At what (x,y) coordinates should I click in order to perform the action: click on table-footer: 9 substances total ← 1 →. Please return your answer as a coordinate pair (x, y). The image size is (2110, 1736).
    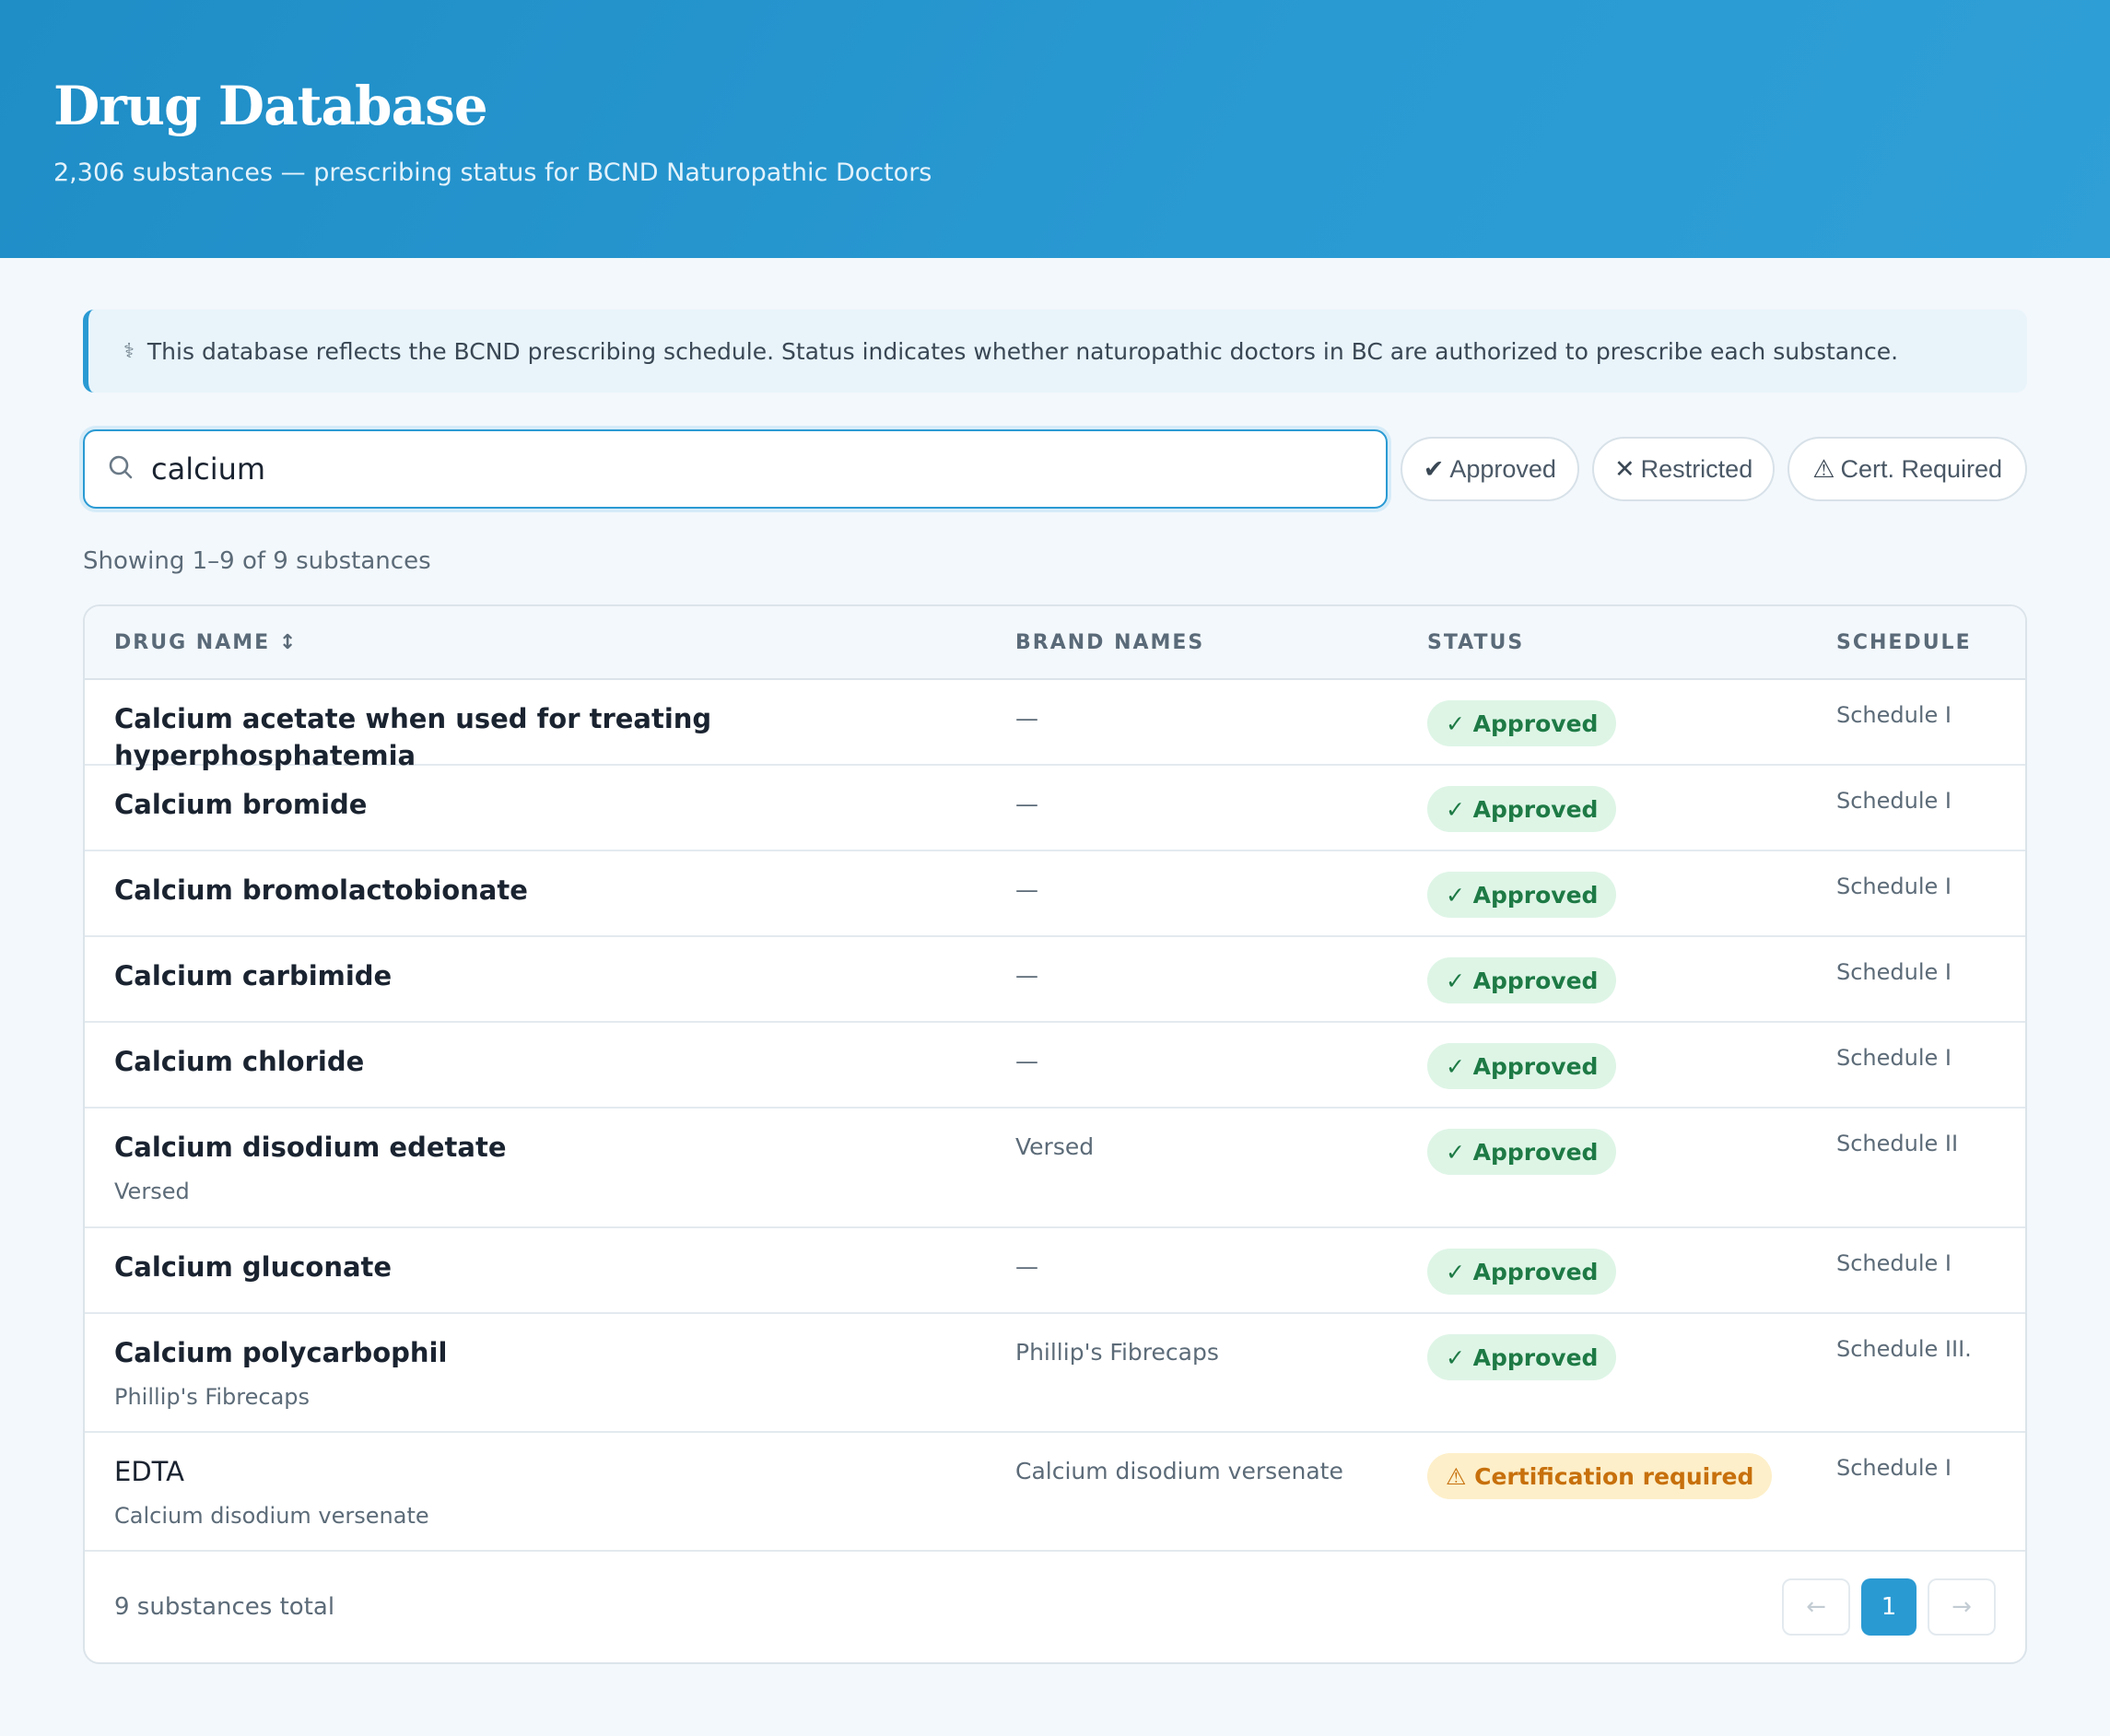
    Looking at the image, I should click on (1055, 1607).